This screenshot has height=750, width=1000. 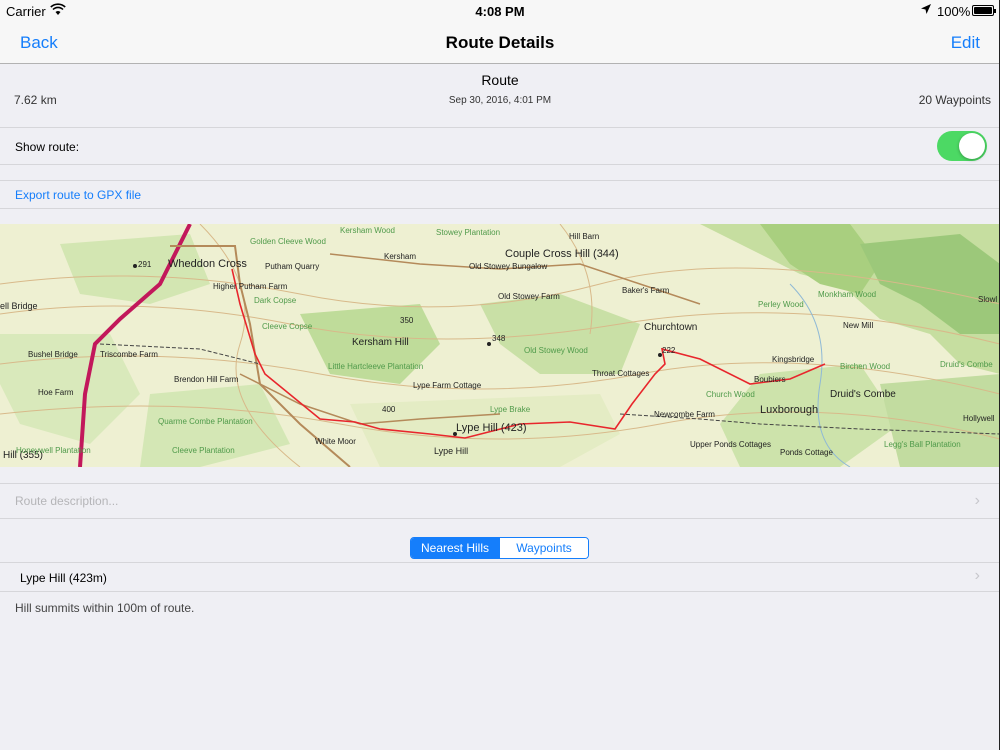 What do you see at coordinates (954, 100) in the screenshot?
I see `route-waypoint-count: 20 Waypoints` at bounding box center [954, 100].